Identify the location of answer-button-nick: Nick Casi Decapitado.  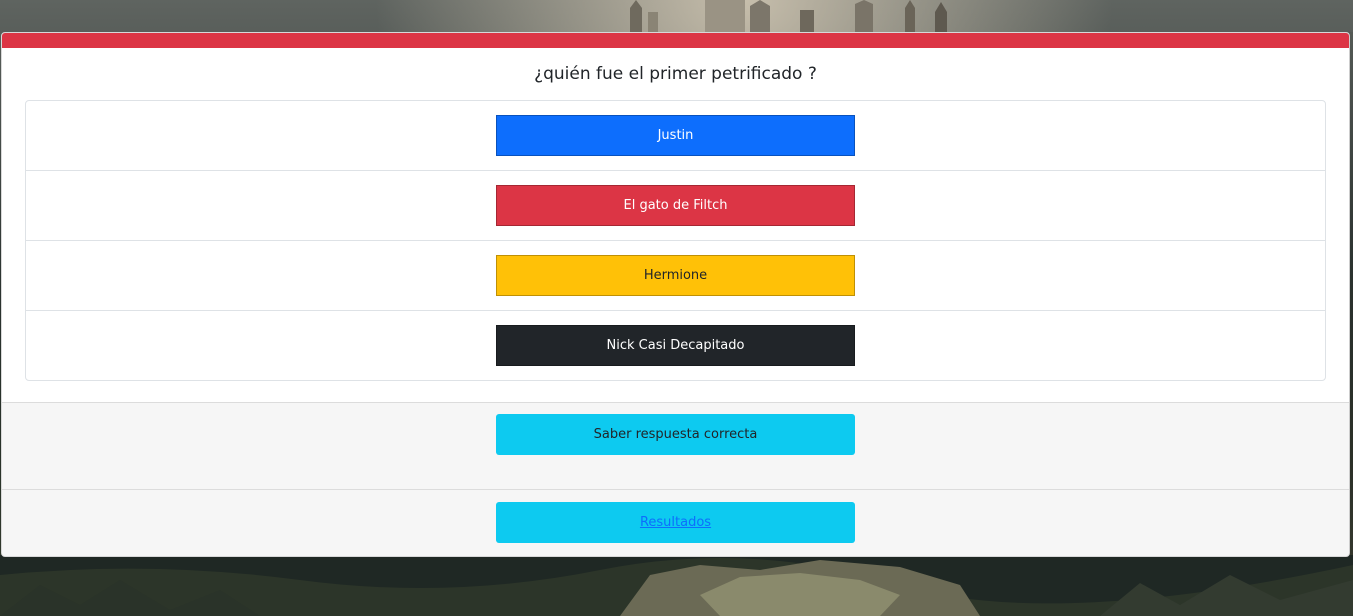
(675, 345).